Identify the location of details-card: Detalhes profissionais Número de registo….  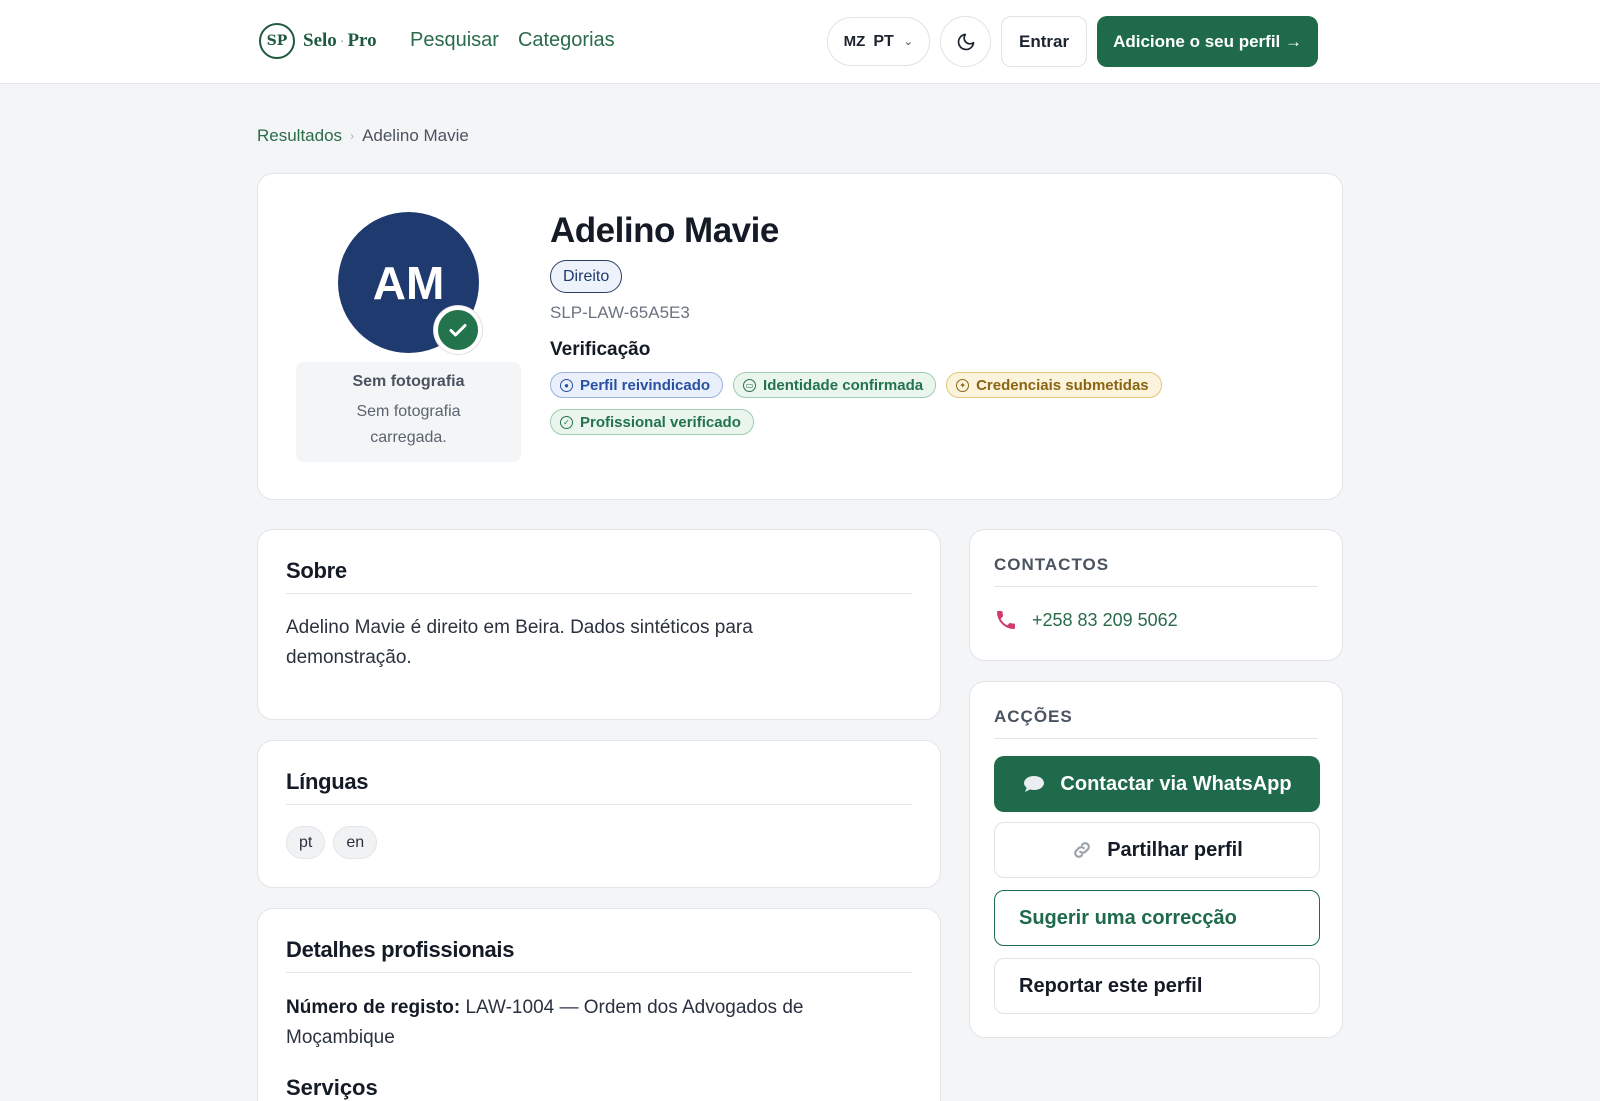
(599, 1004).